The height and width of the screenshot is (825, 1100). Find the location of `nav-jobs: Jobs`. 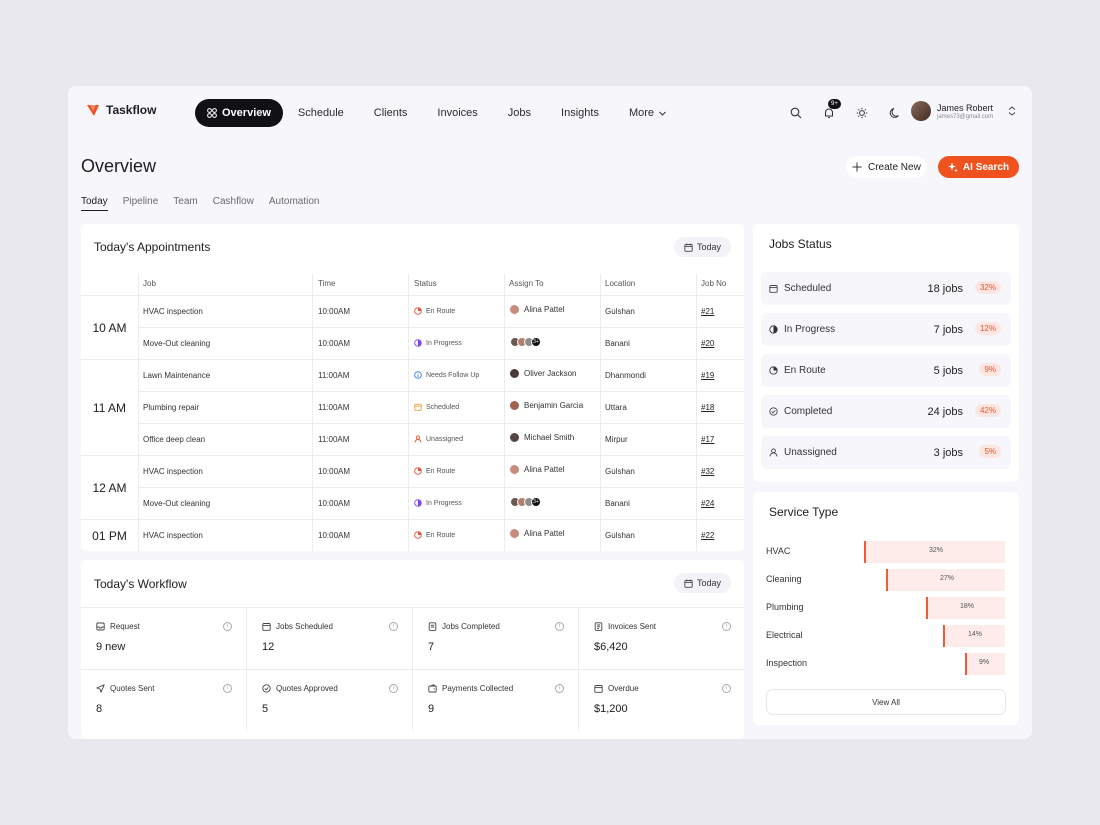

nav-jobs: Jobs is located at coordinates (519, 113).